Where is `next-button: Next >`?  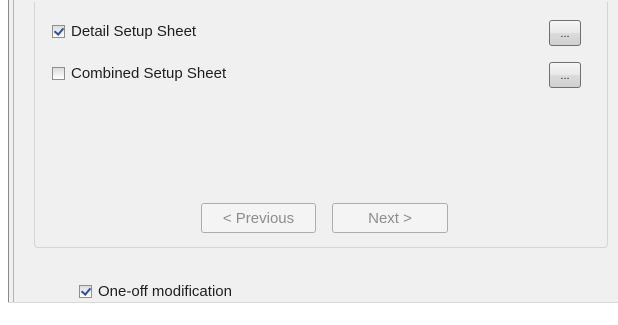 next-button: Next > is located at coordinates (390, 218).